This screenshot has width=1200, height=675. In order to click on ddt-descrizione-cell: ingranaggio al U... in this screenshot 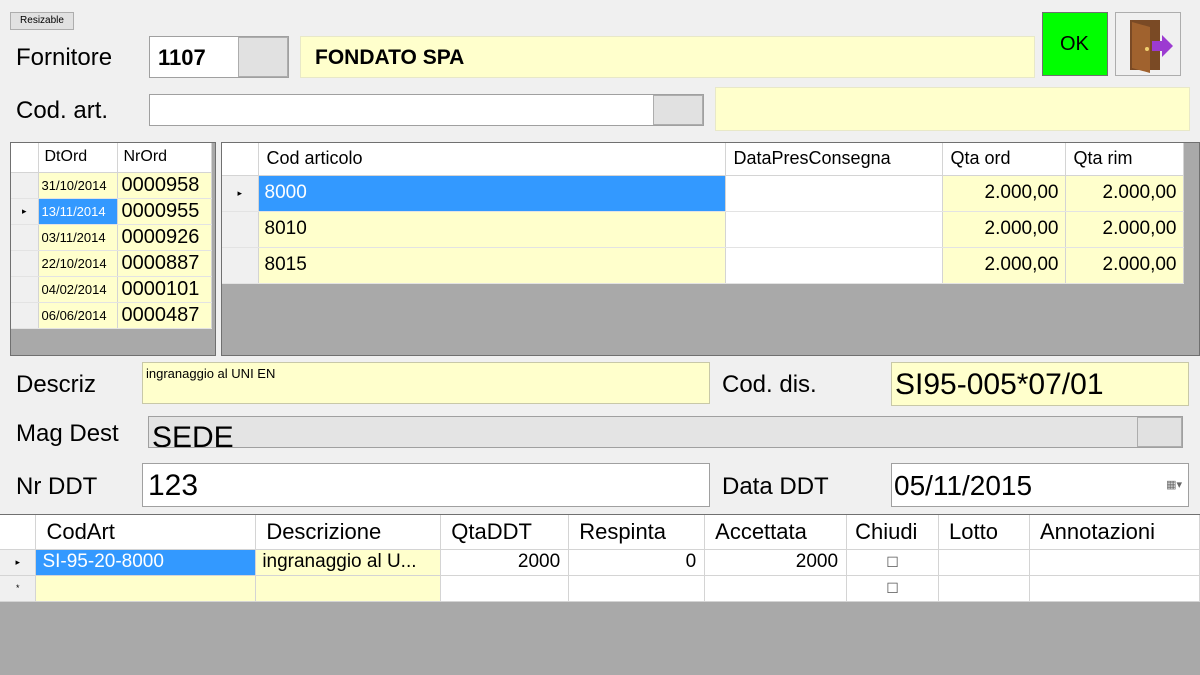, I will do `click(348, 562)`.